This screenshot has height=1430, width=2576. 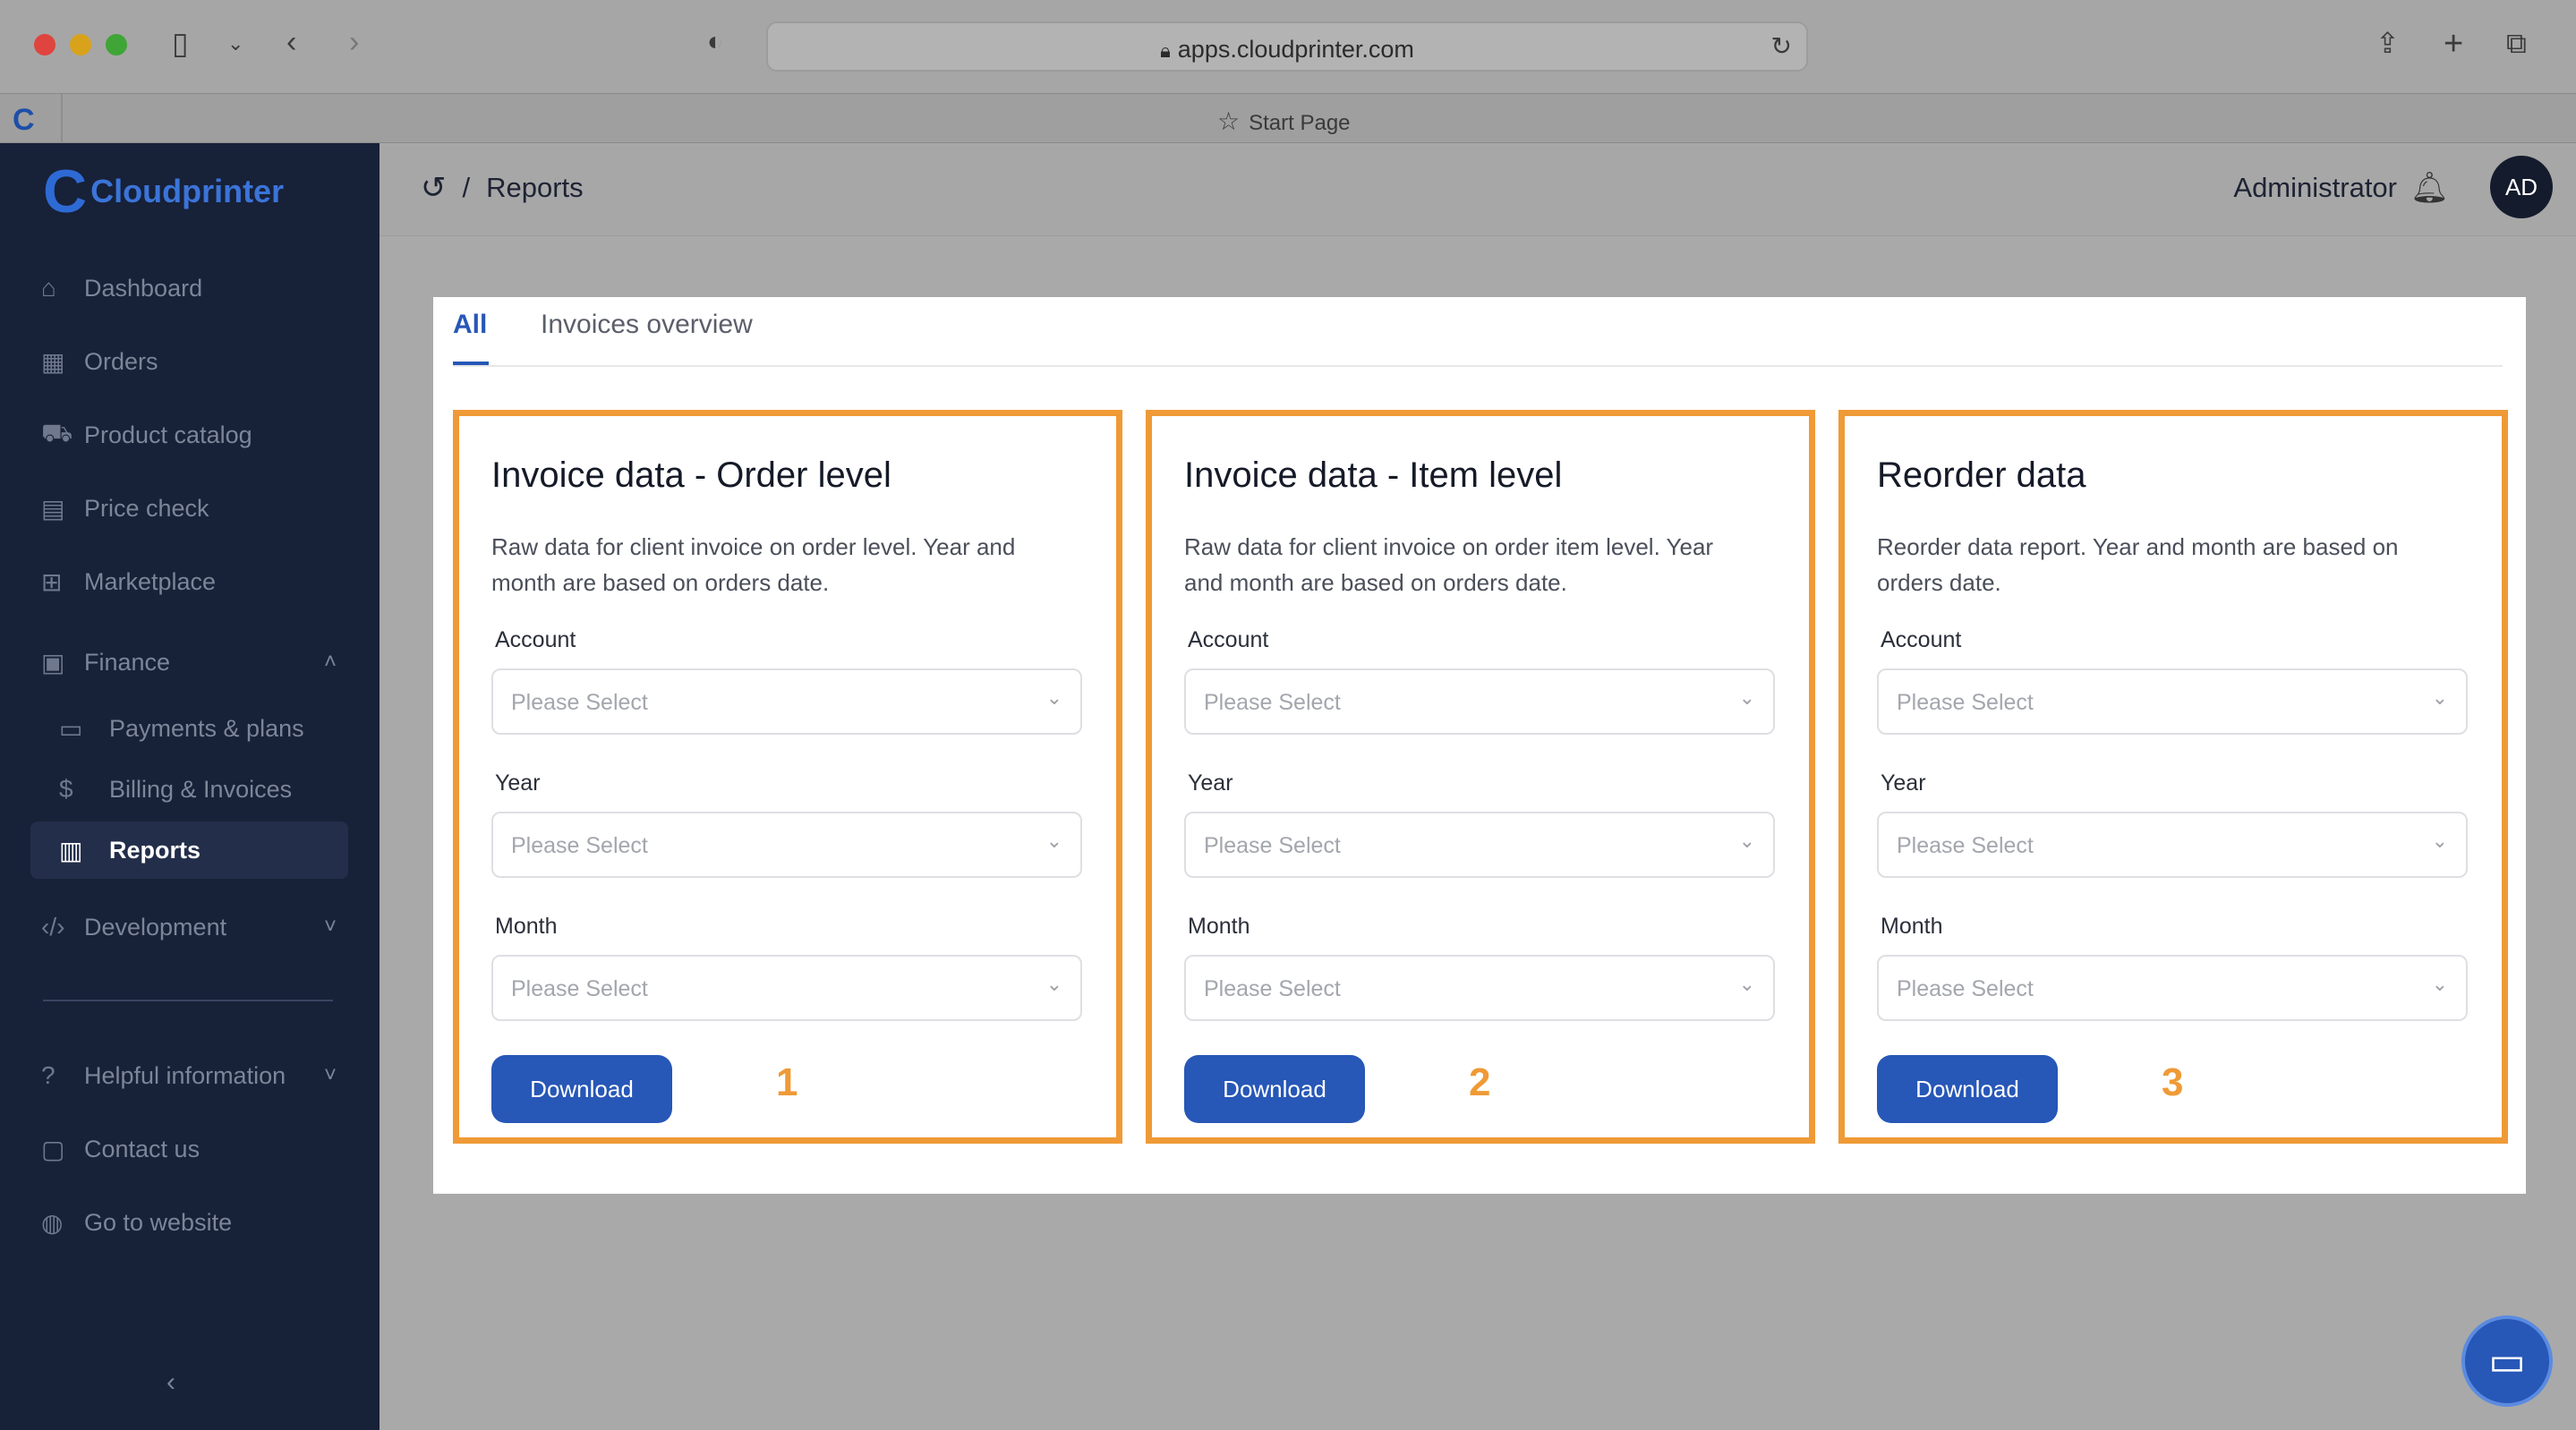 What do you see at coordinates (189, 790) in the screenshot?
I see `sidebar-item-billing-invoices: $ Billing & Invoices` at bounding box center [189, 790].